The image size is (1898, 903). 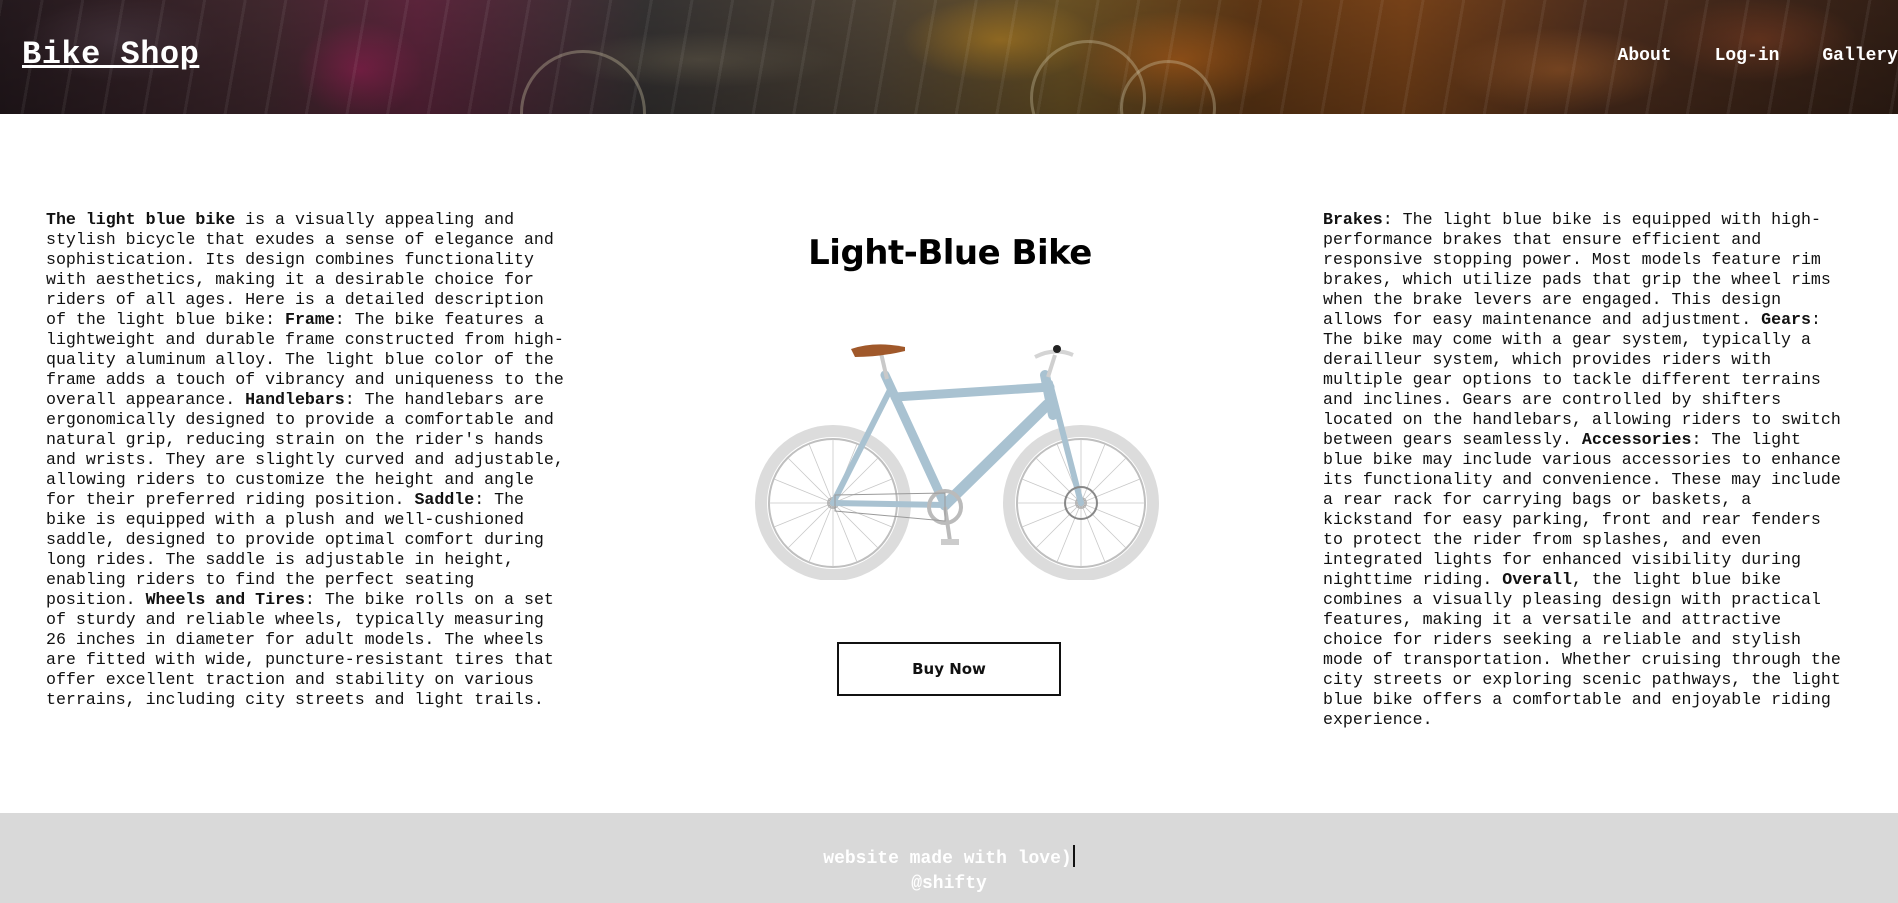 I want to click on term-frame: Frame, so click(x=310, y=319).